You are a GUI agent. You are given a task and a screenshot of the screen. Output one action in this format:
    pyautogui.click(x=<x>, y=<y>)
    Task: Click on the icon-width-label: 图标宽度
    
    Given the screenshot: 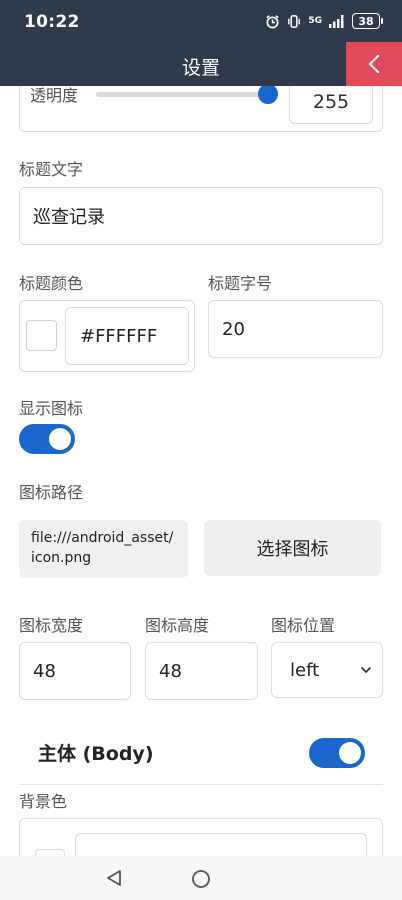 What is the action you would take?
    pyautogui.click(x=51, y=625)
    